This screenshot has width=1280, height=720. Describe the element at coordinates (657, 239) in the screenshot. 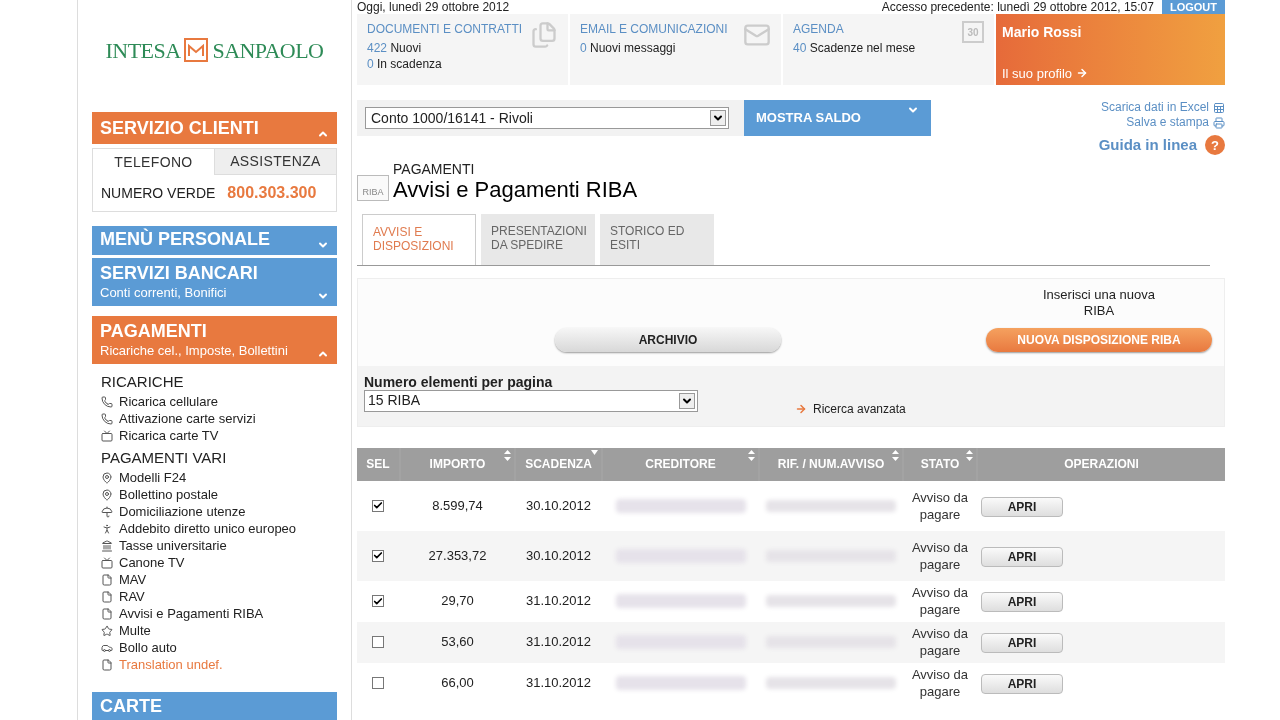

I see `tab: STORICO ED ESITI` at that location.